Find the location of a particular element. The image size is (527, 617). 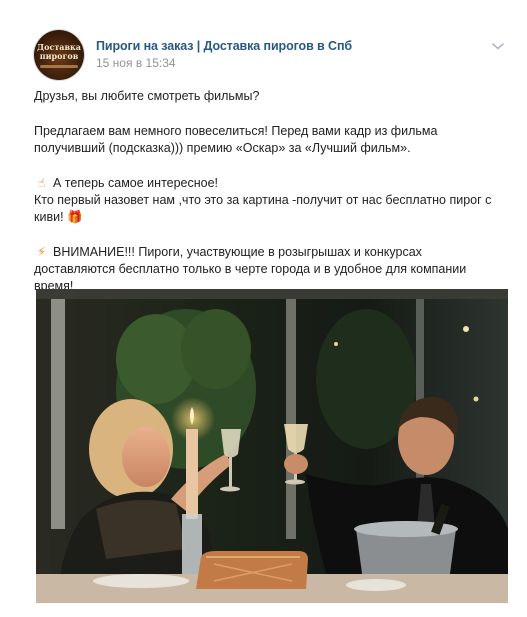

lightning-icon: ⚡ is located at coordinates (41, 252).